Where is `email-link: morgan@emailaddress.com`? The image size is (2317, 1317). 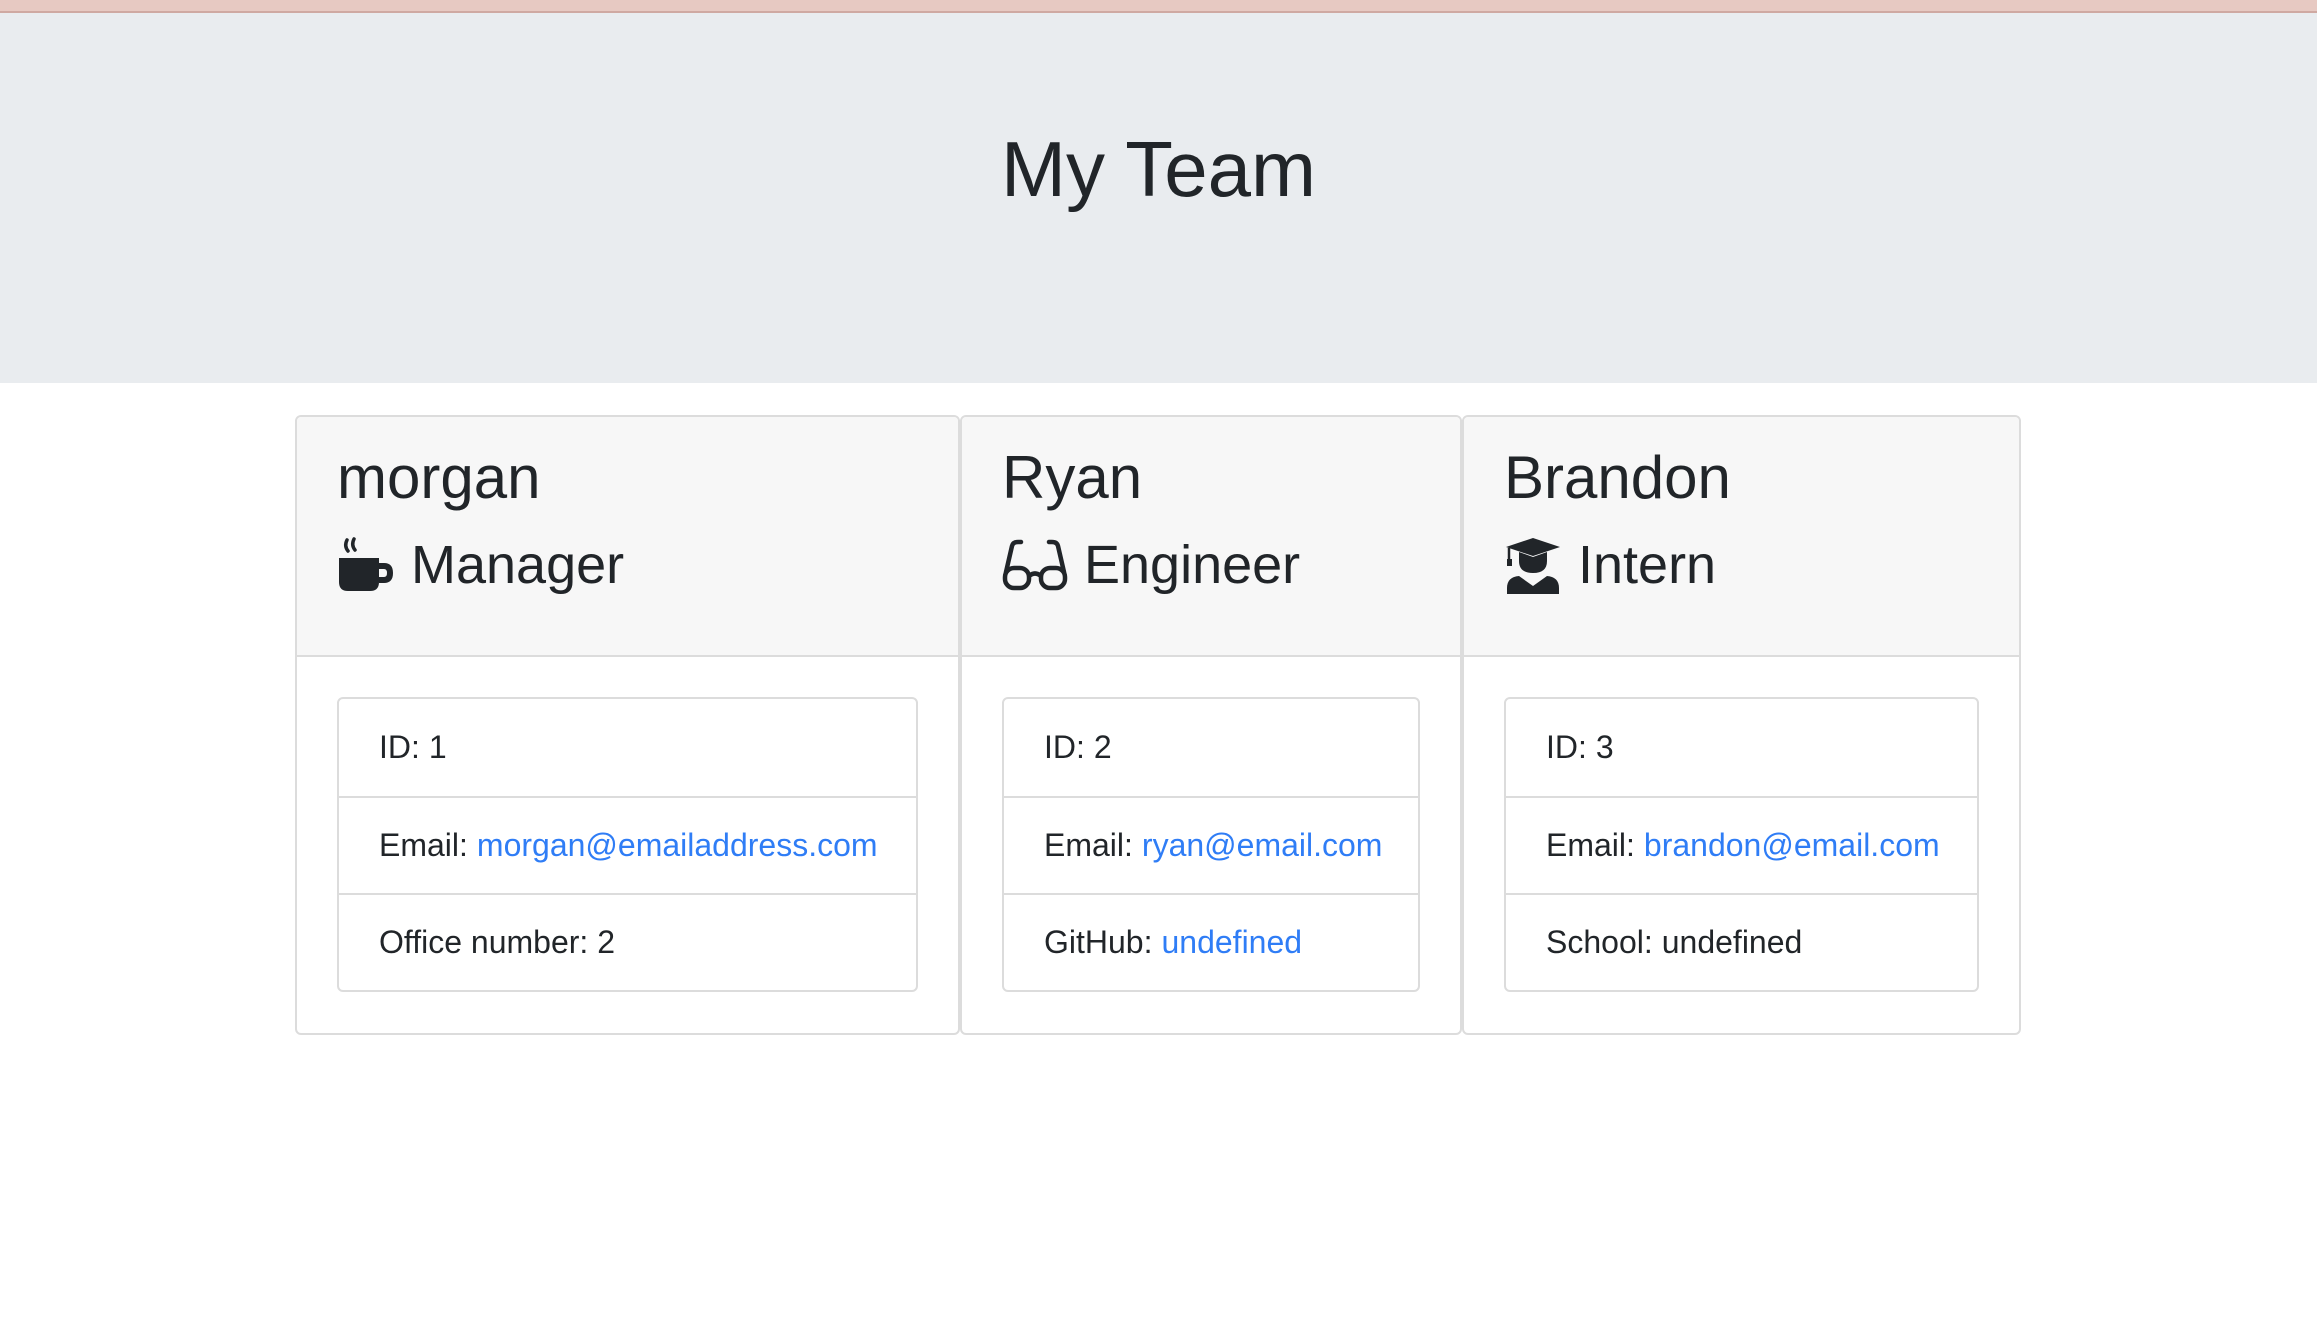 email-link: morgan@emailaddress.com is located at coordinates (677, 845).